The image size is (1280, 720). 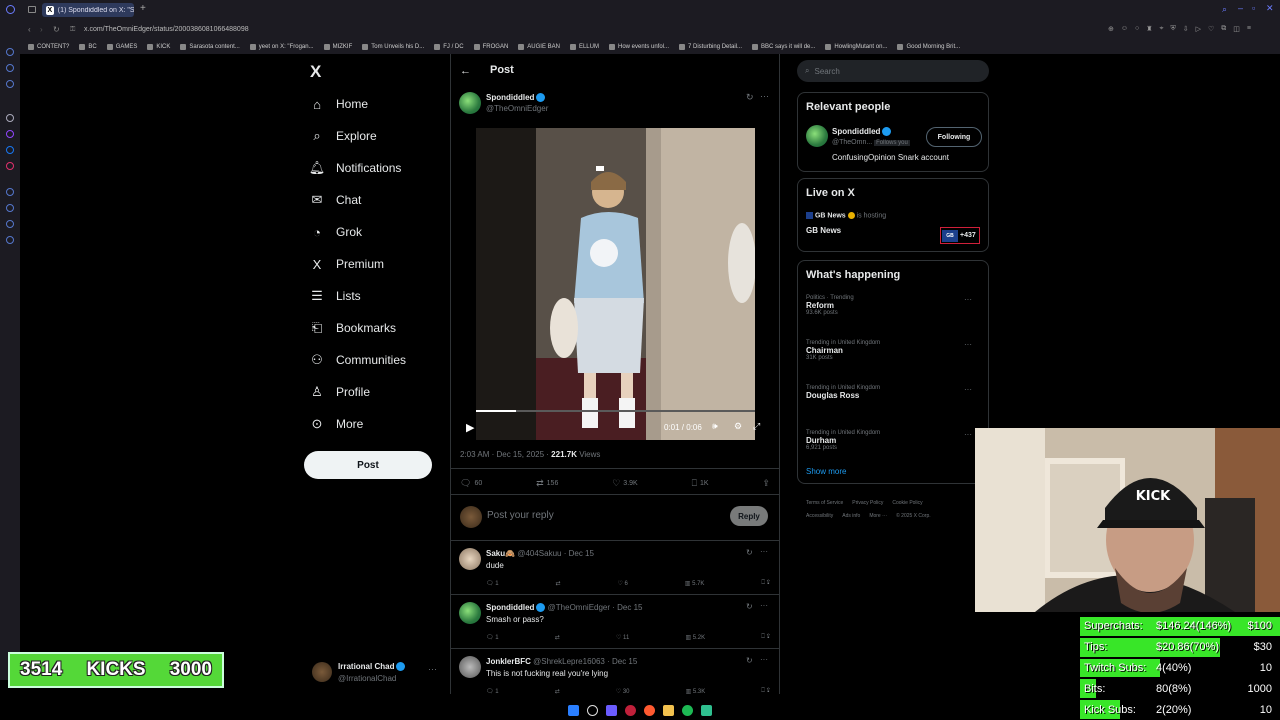 What do you see at coordinates (465, 71) in the screenshot?
I see `back-arrow-icon: ←` at bounding box center [465, 71].